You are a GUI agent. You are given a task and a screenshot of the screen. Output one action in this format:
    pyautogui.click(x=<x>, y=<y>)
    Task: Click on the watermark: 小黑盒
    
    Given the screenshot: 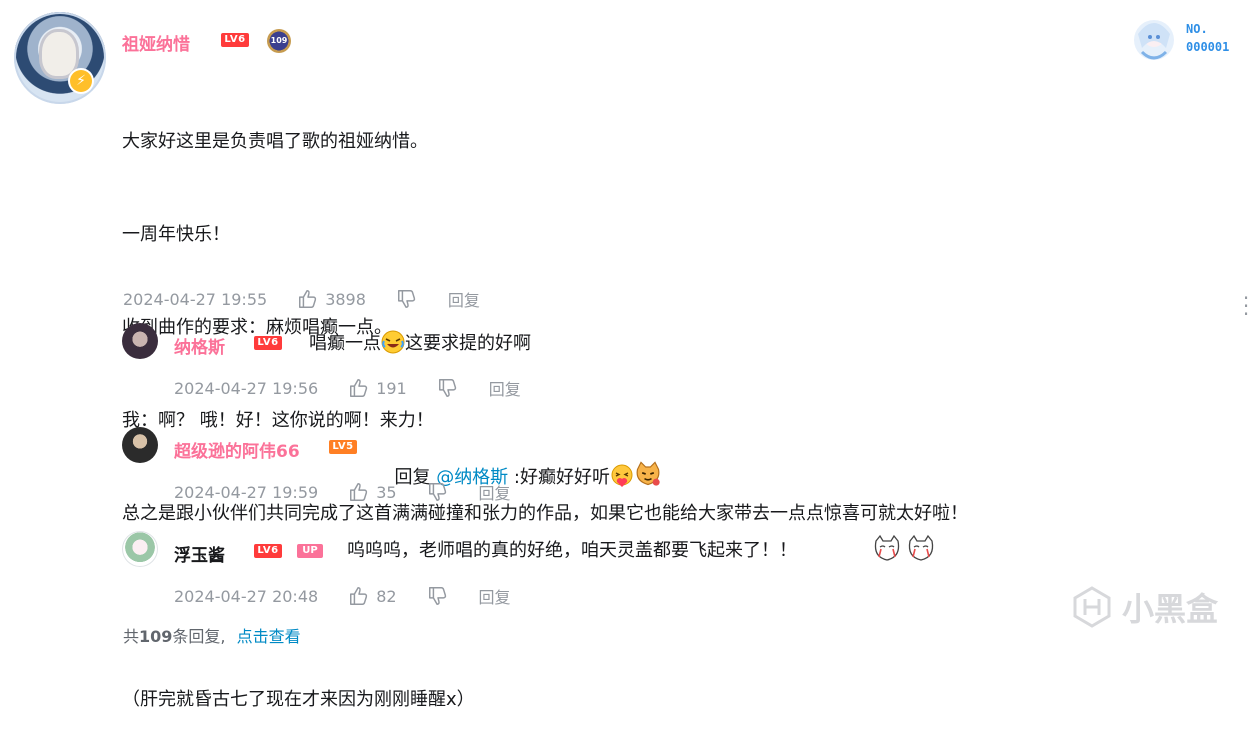 What is the action you would take?
    pyautogui.click(x=1144, y=607)
    